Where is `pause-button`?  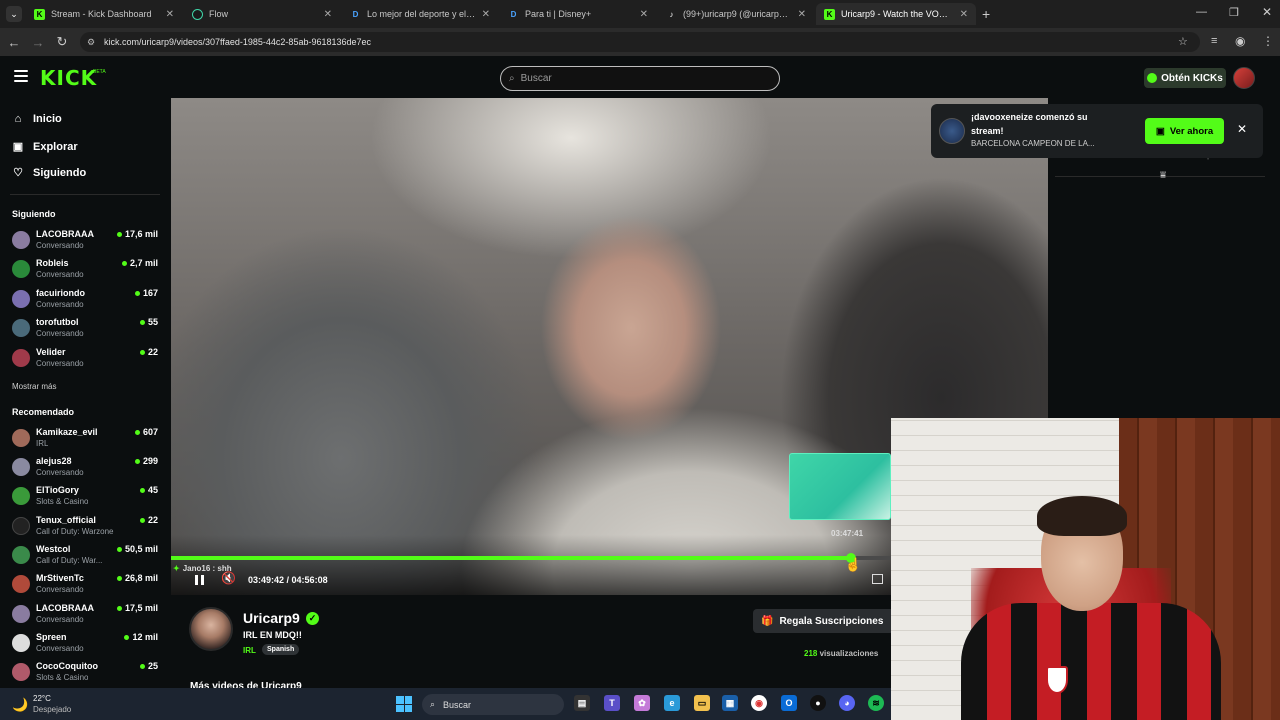 pause-button is located at coordinates (199, 580).